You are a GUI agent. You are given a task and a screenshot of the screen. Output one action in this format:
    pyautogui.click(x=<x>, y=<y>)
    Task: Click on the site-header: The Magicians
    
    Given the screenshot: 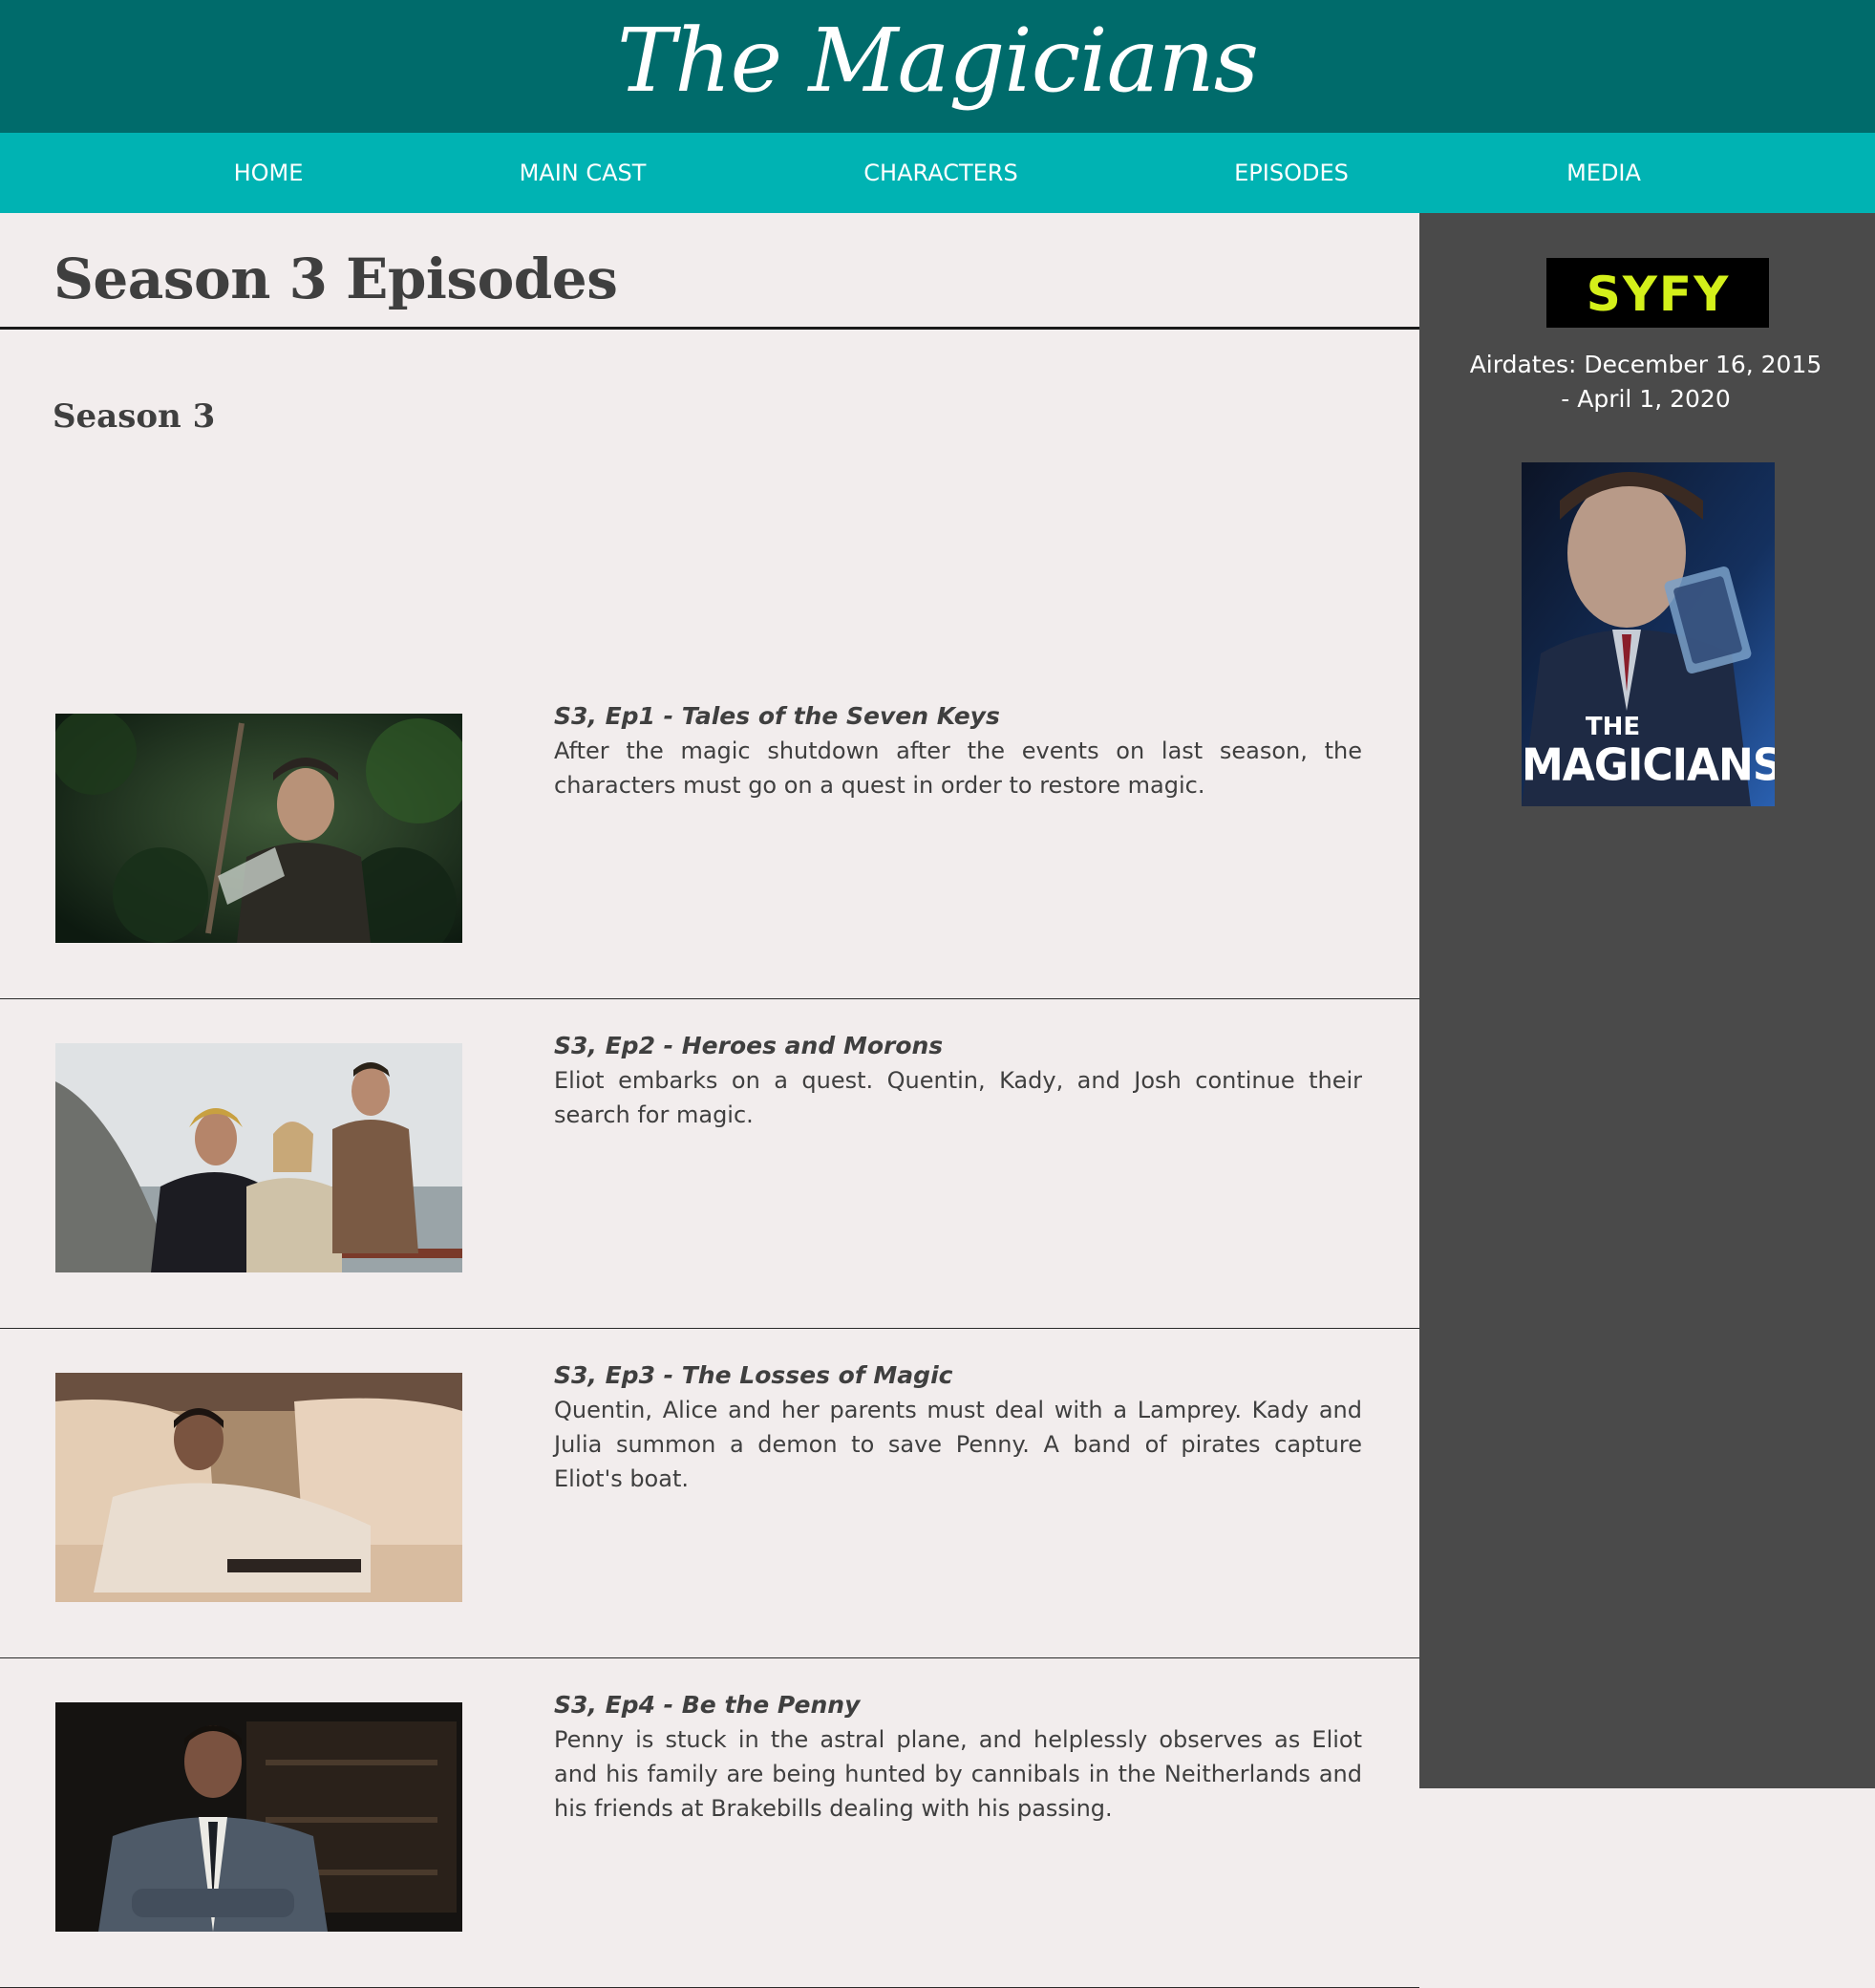 What is the action you would take?
    pyautogui.click(x=937, y=66)
    